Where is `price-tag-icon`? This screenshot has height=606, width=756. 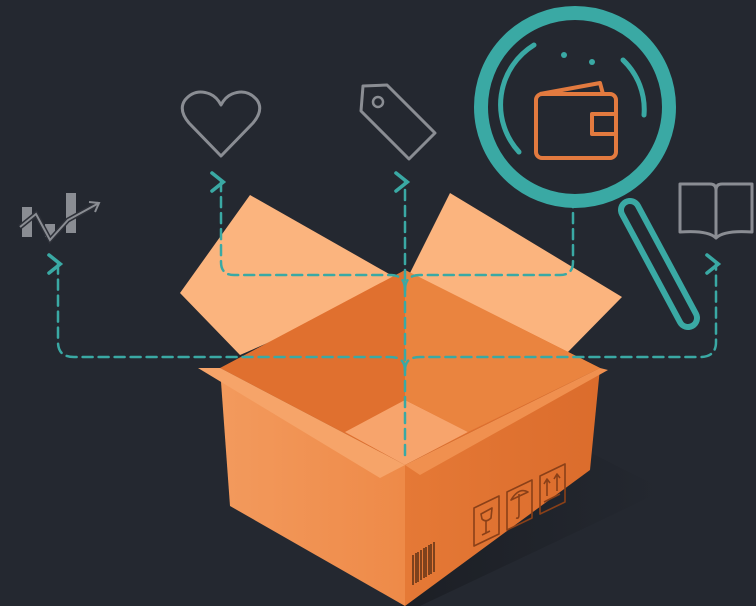
price-tag-icon is located at coordinates (398, 122).